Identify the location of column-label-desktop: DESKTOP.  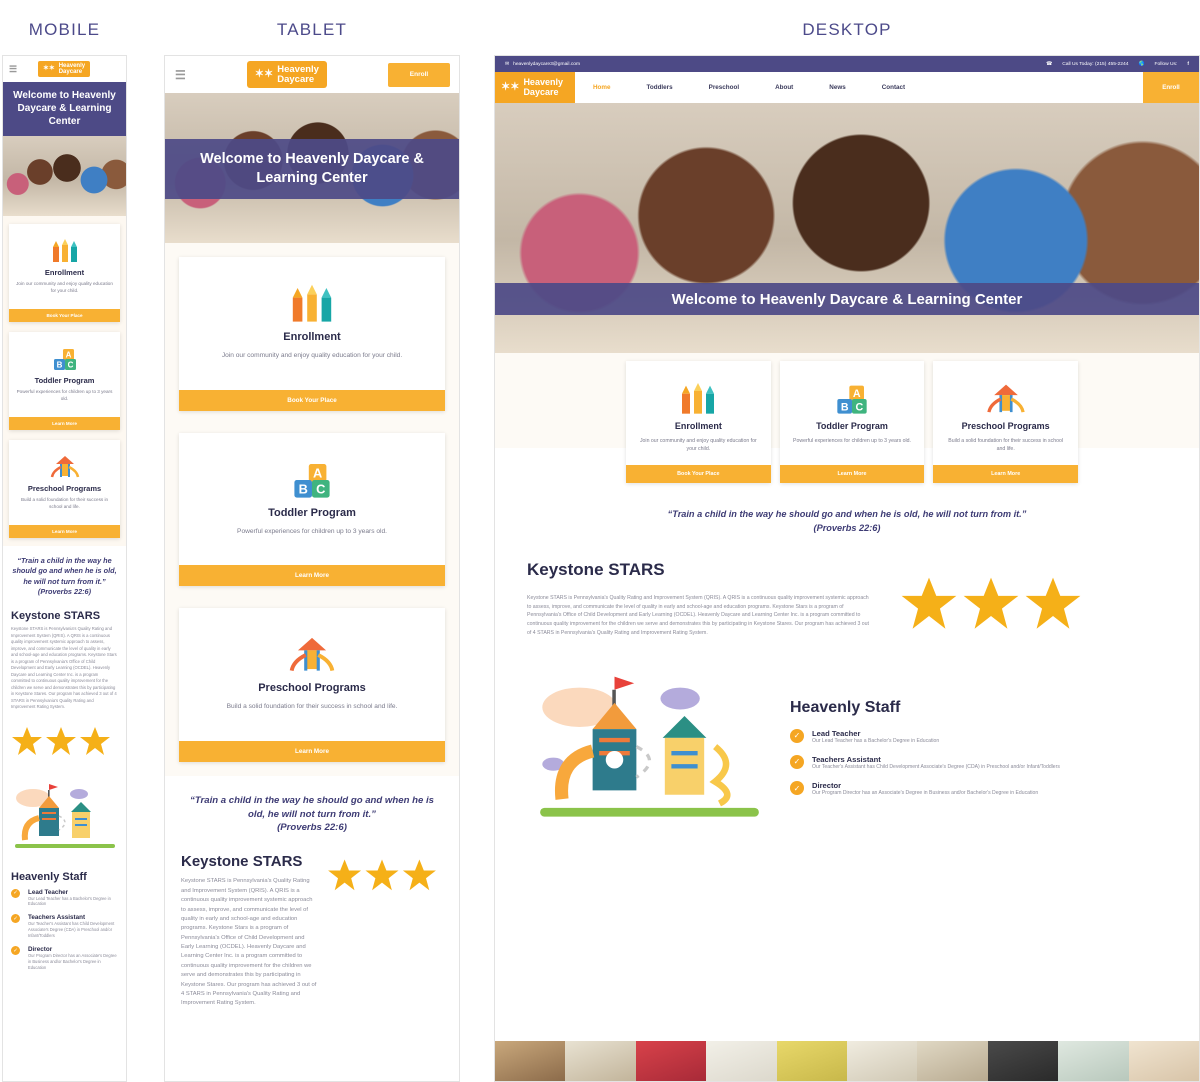
(847, 29).